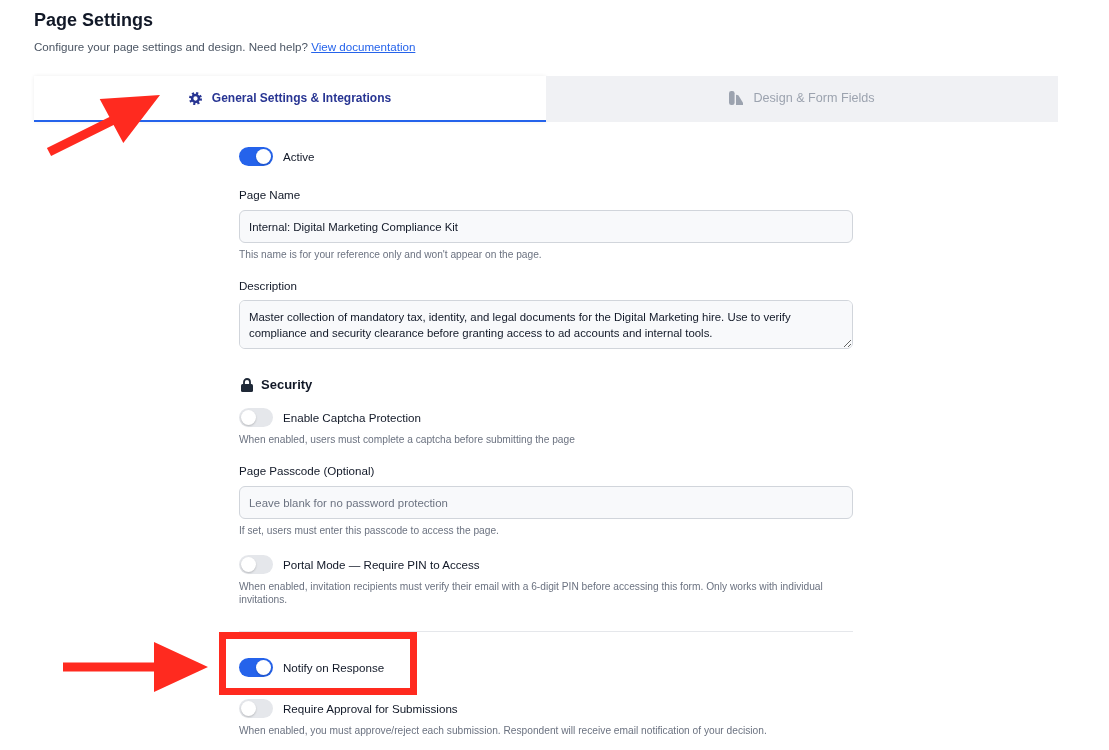  What do you see at coordinates (334, 667) in the screenshot?
I see `toggle-label: Notify on Response` at bounding box center [334, 667].